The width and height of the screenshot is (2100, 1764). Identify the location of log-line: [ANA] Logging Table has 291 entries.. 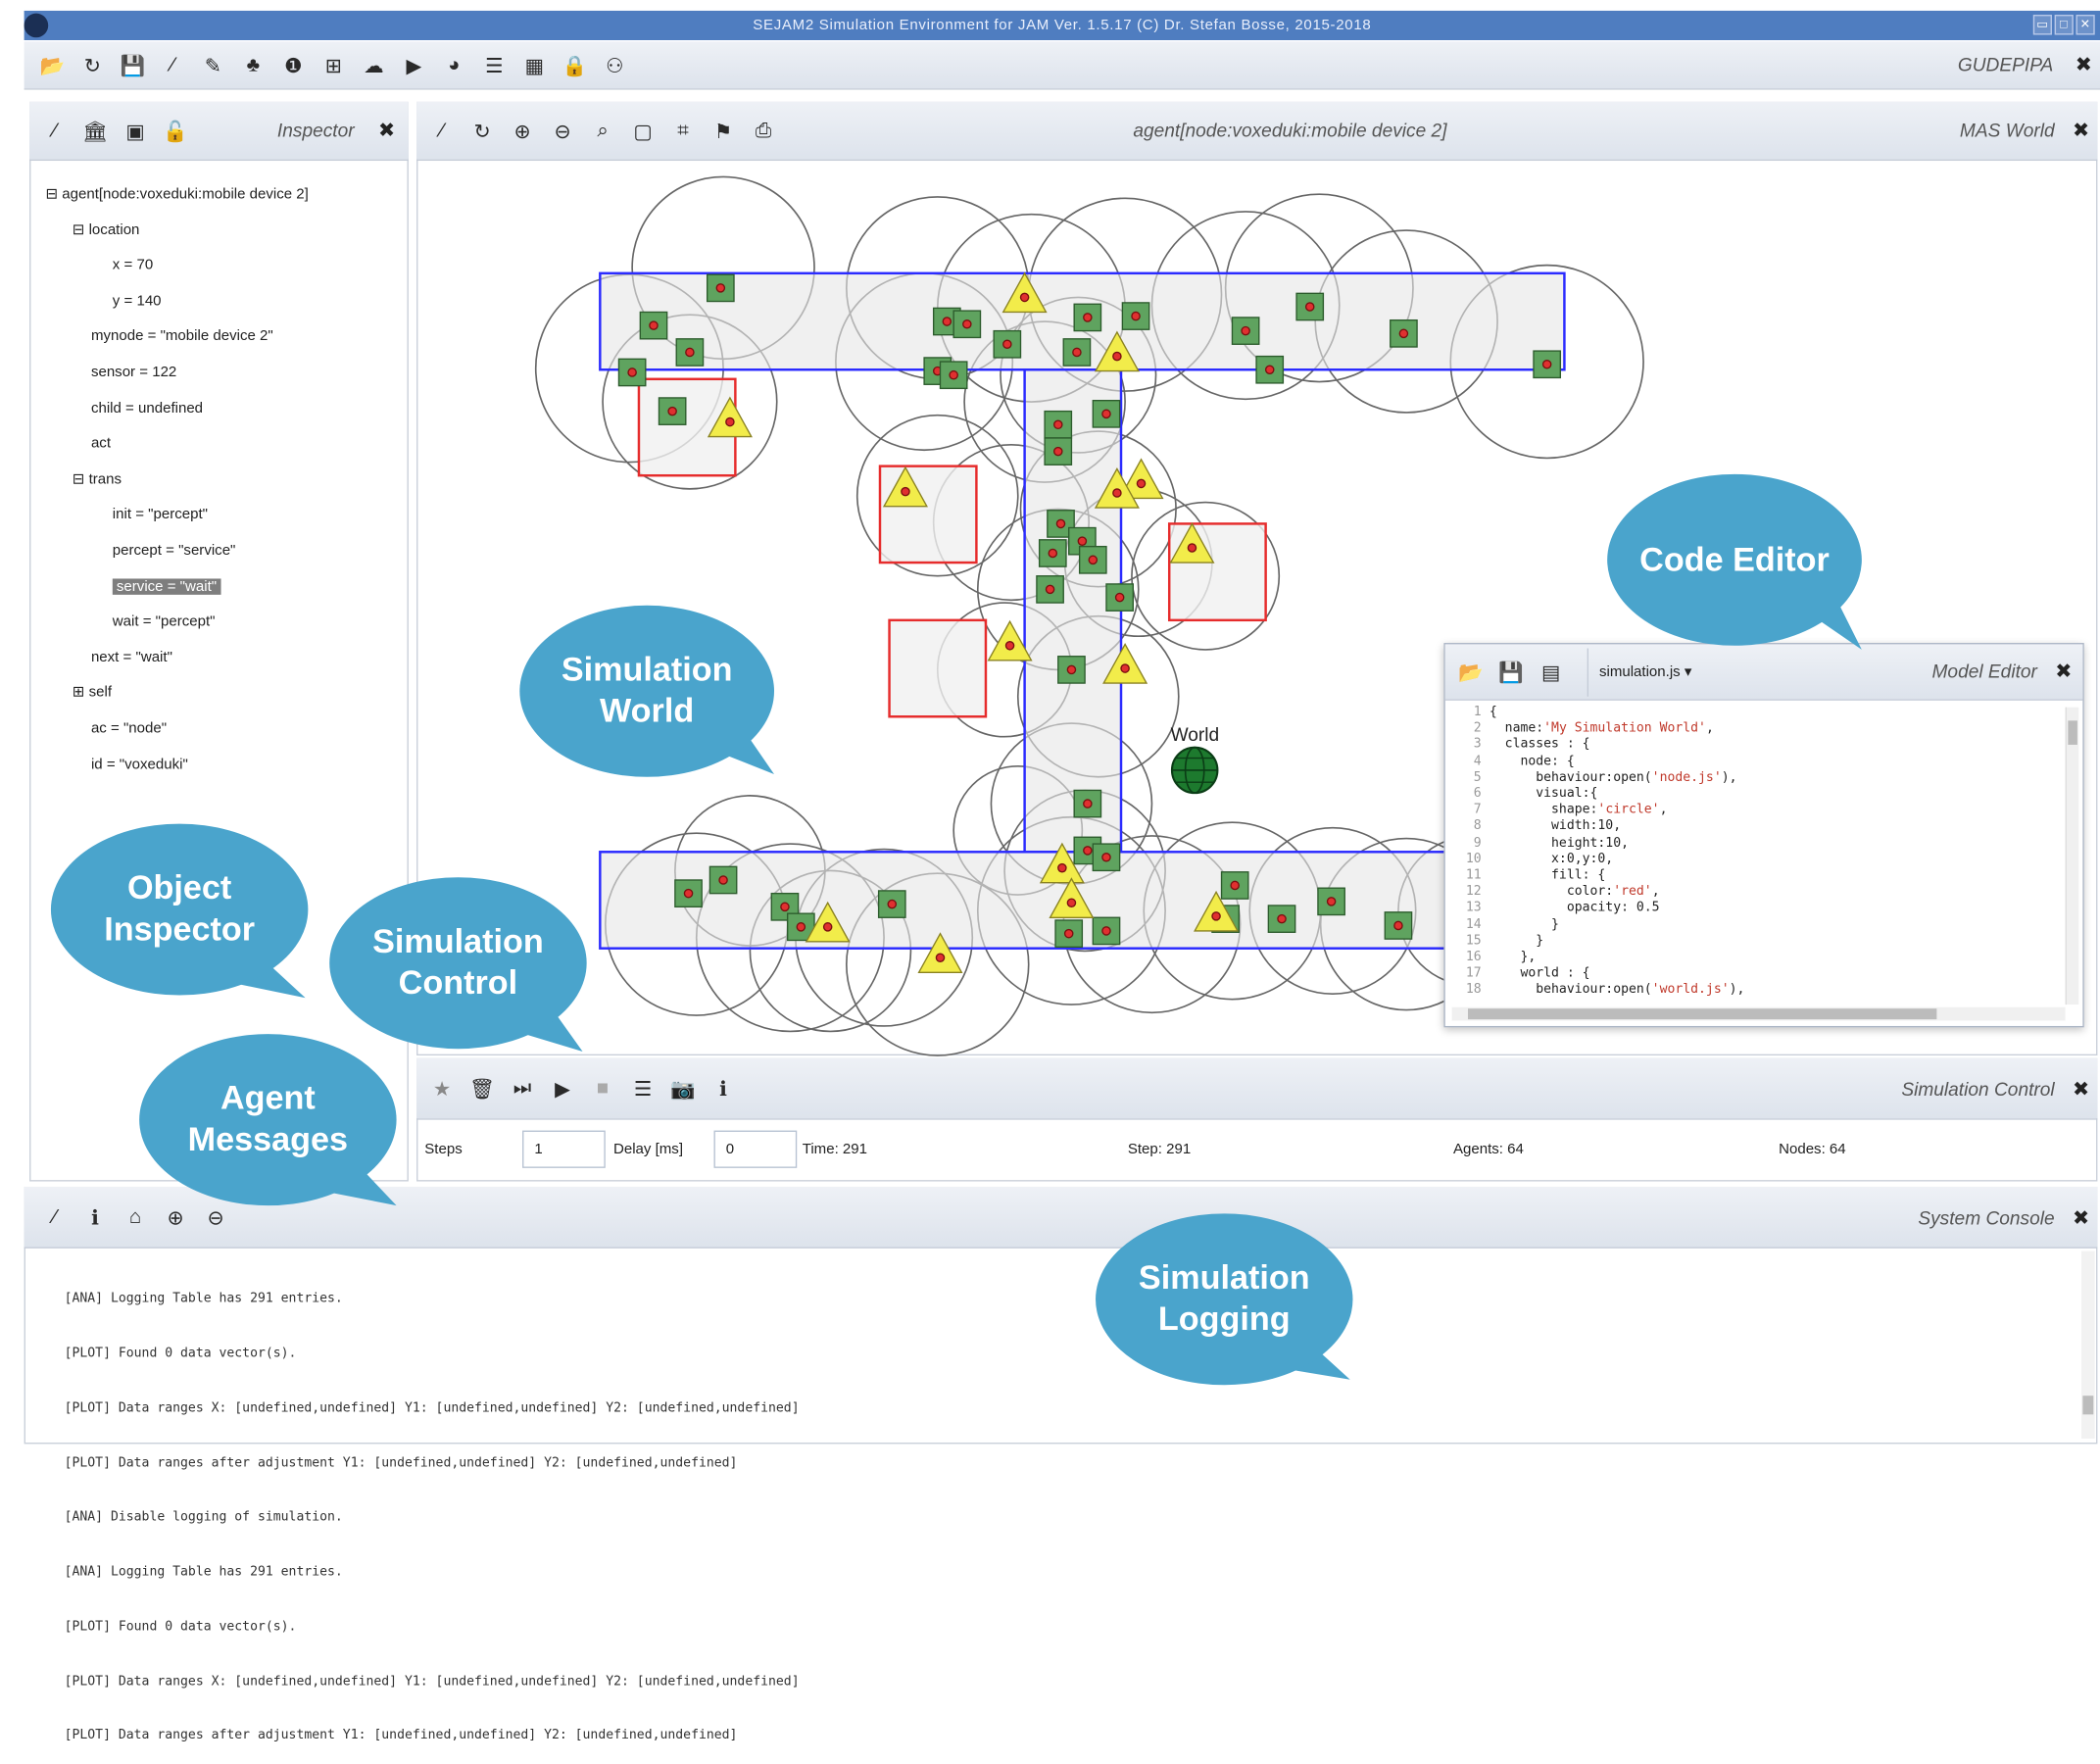
(203, 1572).